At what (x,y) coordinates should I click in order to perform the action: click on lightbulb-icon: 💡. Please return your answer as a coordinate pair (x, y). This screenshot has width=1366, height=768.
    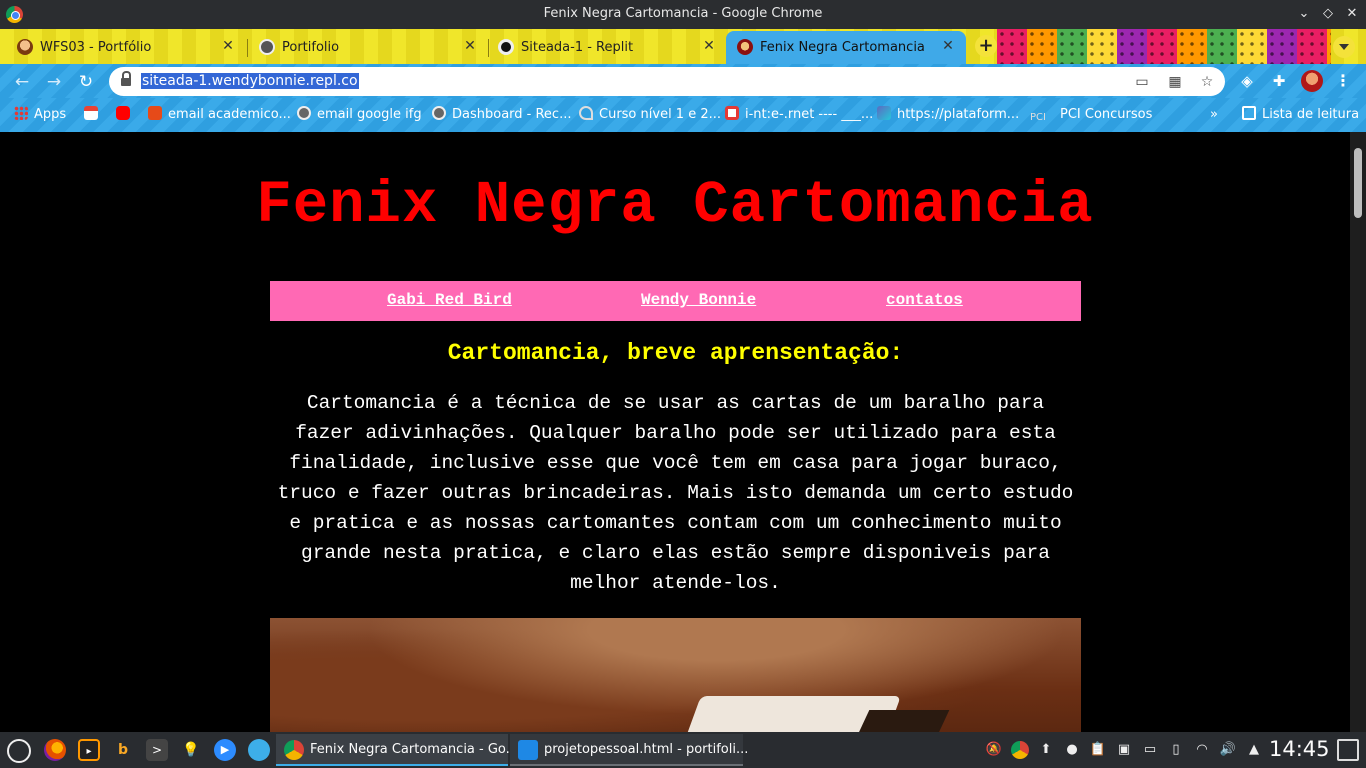
    Looking at the image, I should click on (191, 750).